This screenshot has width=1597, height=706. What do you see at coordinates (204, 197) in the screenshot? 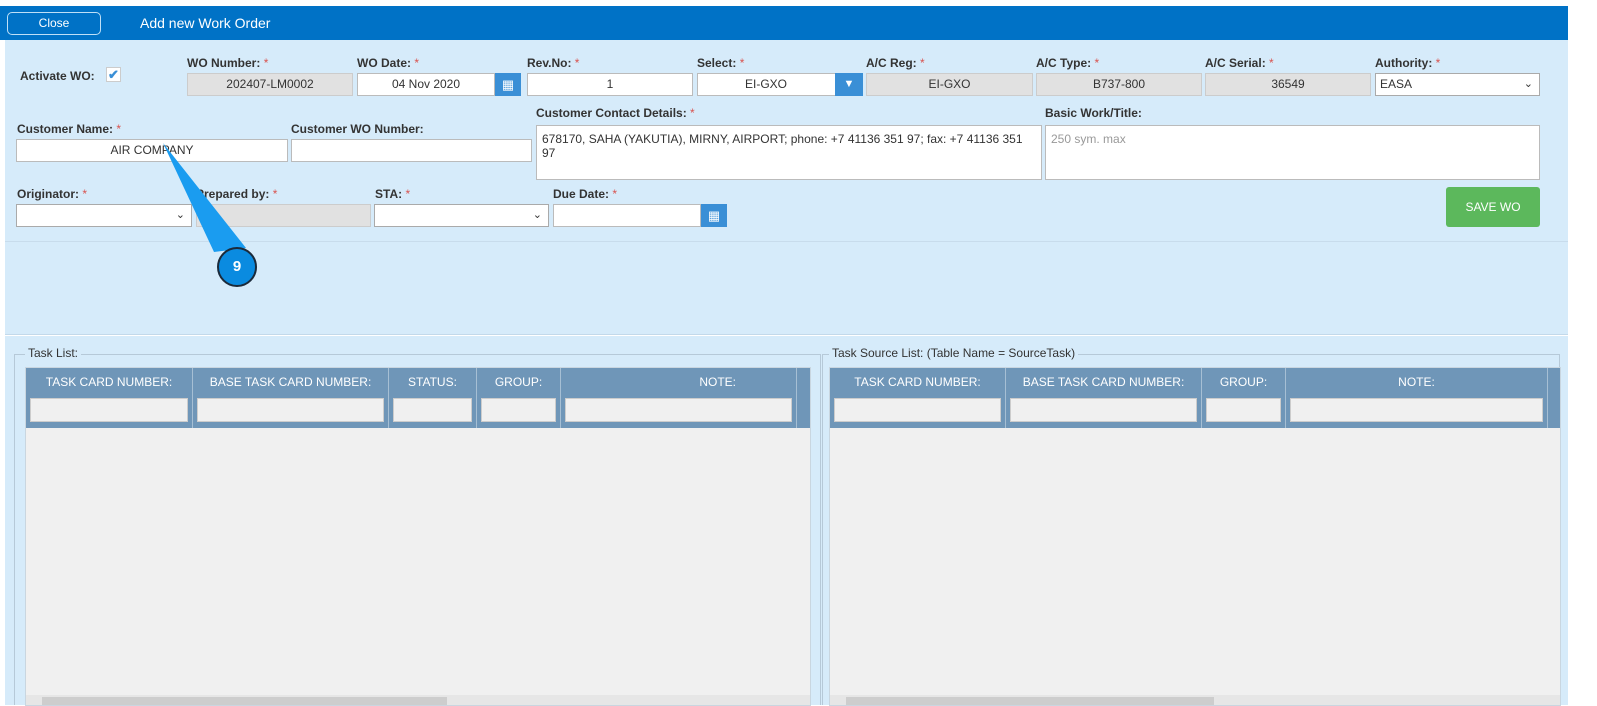
I see `callout-pointer` at bounding box center [204, 197].